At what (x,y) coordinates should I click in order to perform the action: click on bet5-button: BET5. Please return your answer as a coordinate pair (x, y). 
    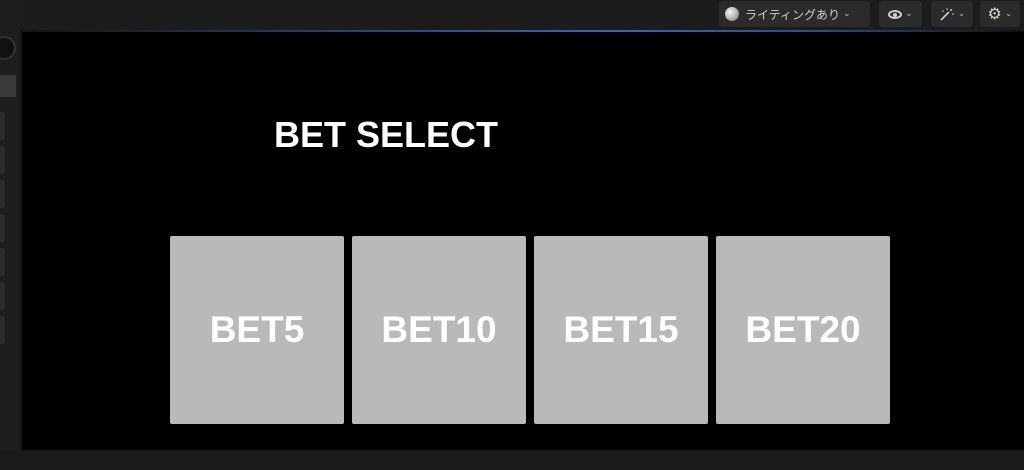
    Looking at the image, I should click on (257, 330).